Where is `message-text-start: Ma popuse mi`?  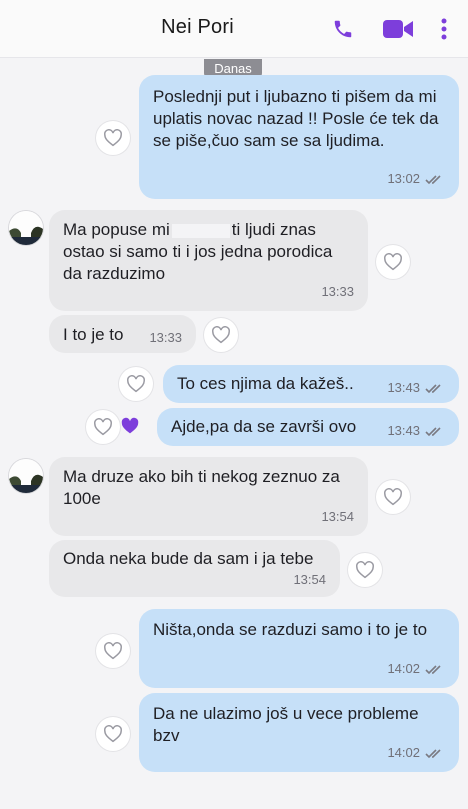 message-text-start: Ma popuse mi is located at coordinates (116, 229).